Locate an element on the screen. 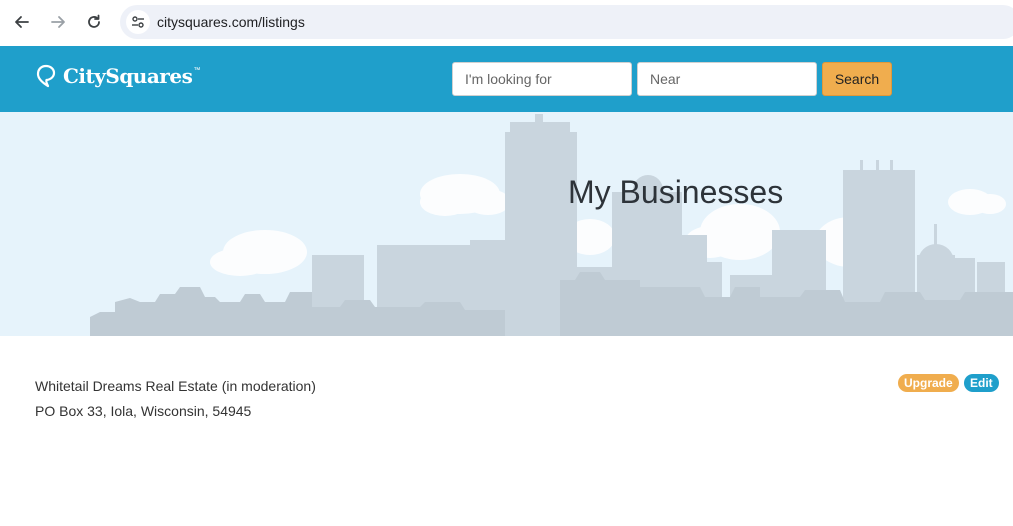 Image resolution: width=1013 pixels, height=526 pixels. looking-for-input is located at coordinates (542, 79).